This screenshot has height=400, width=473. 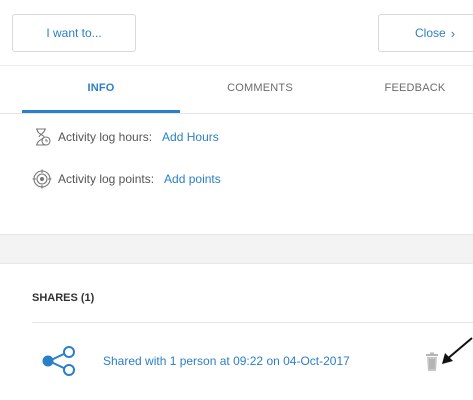 What do you see at coordinates (63, 298) in the screenshot?
I see `shares-heading: SHARES (1)` at bounding box center [63, 298].